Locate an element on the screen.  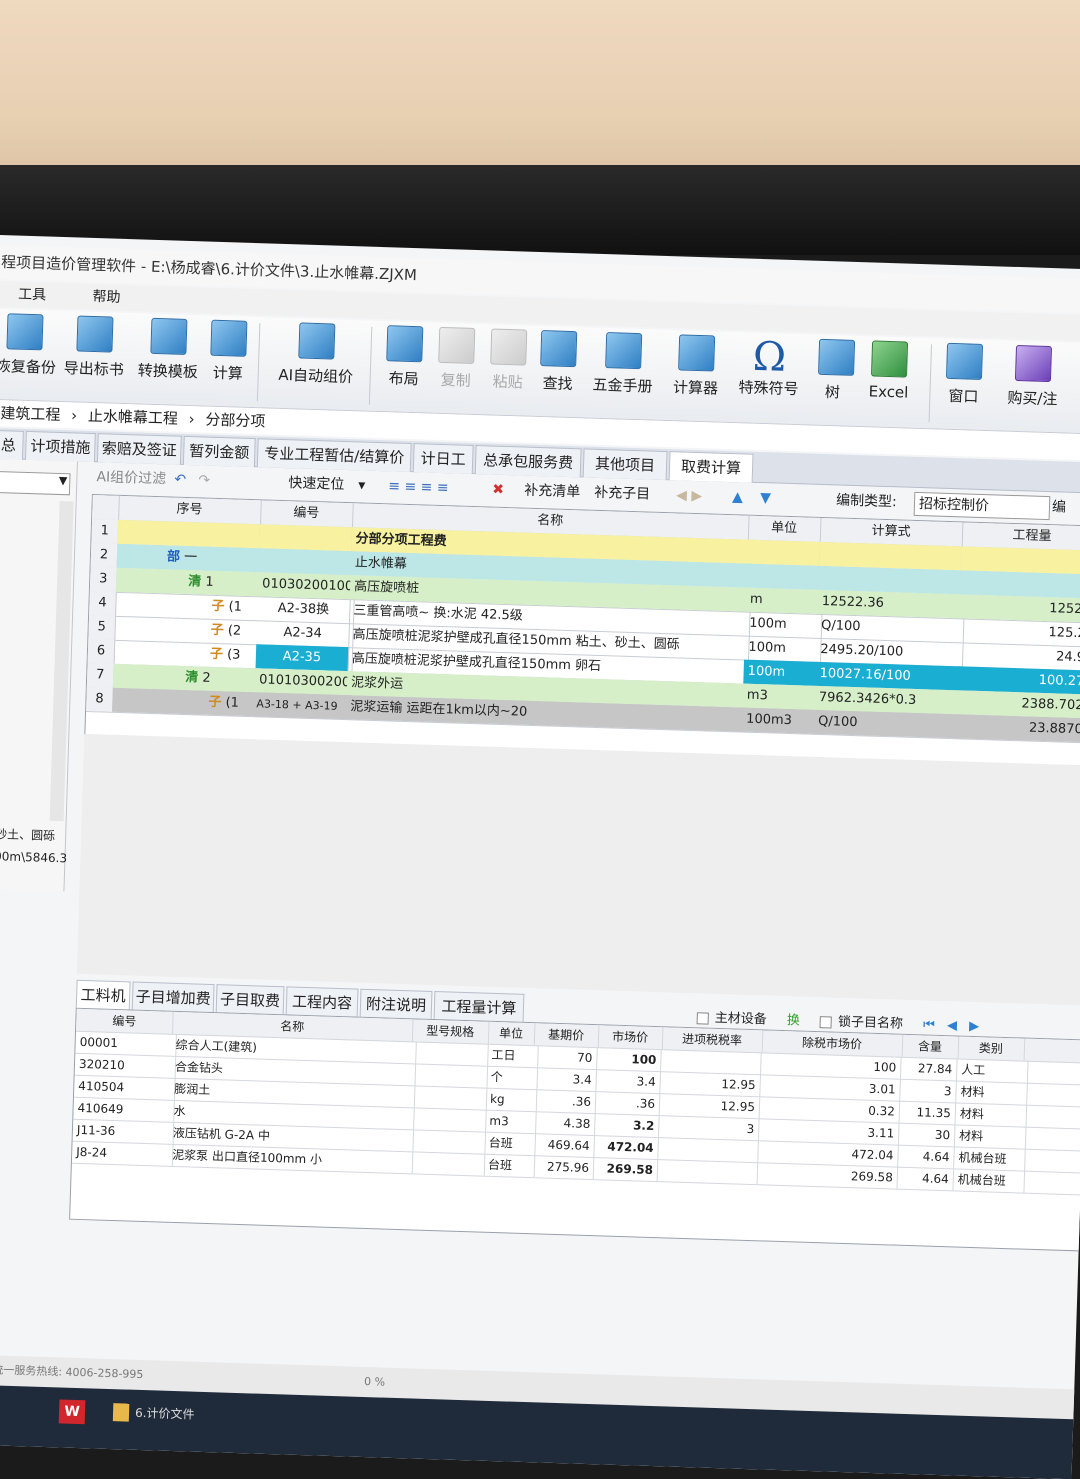
row-code: A2-35 is located at coordinates (302, 658).